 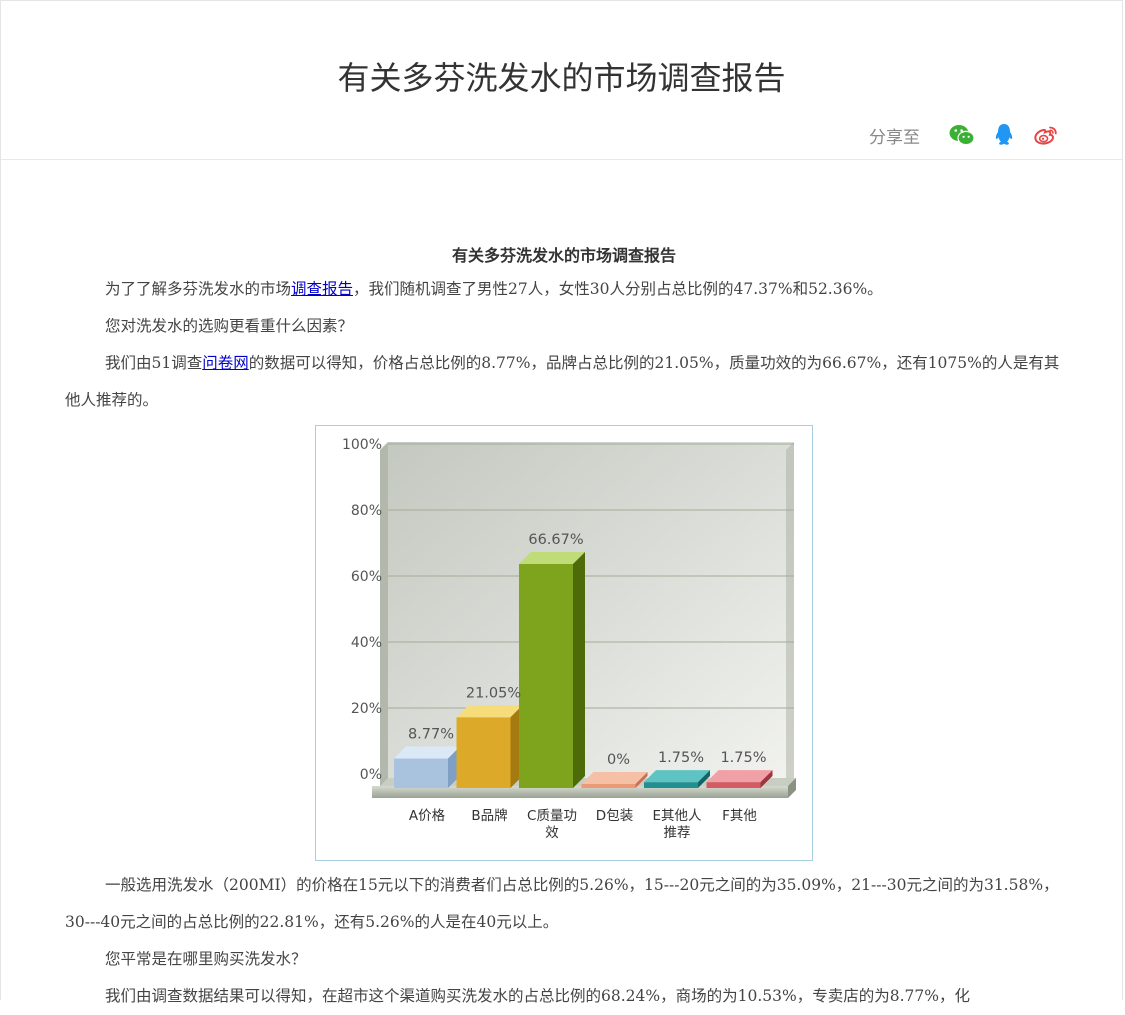 I want to click on paragraph-text: ，我们随机调查了男性27人，女性30人分别占总比例的47.37%和52.36%。, so click(x=618, y=289).